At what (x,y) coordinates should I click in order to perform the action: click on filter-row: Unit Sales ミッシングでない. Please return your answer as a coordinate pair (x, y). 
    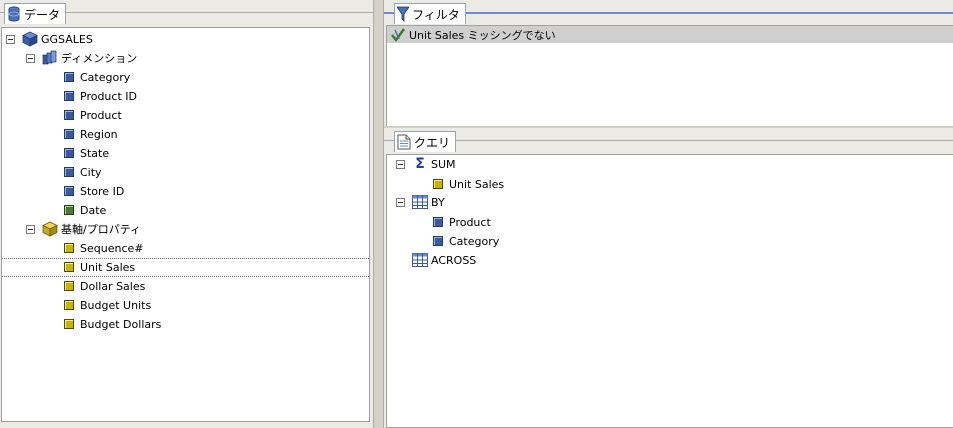
    Looking at the image, I should click on (670, 34).